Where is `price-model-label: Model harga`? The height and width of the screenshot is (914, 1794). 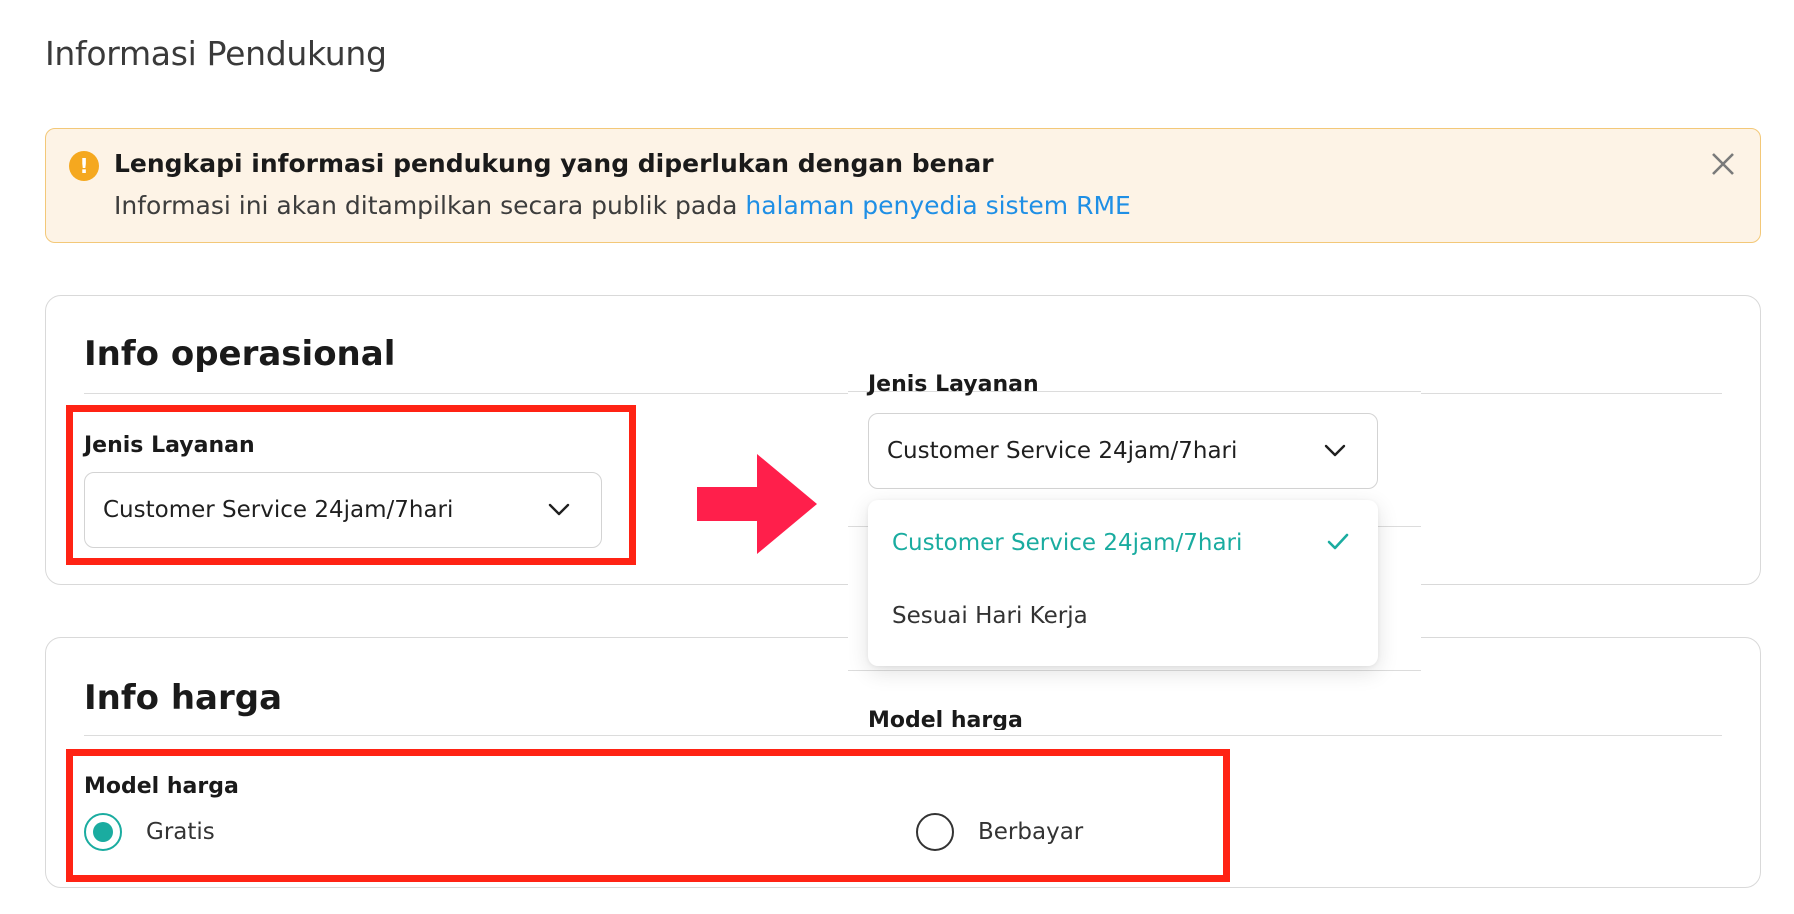 price-model-label: Model harga is located at coordinates (161, 786).